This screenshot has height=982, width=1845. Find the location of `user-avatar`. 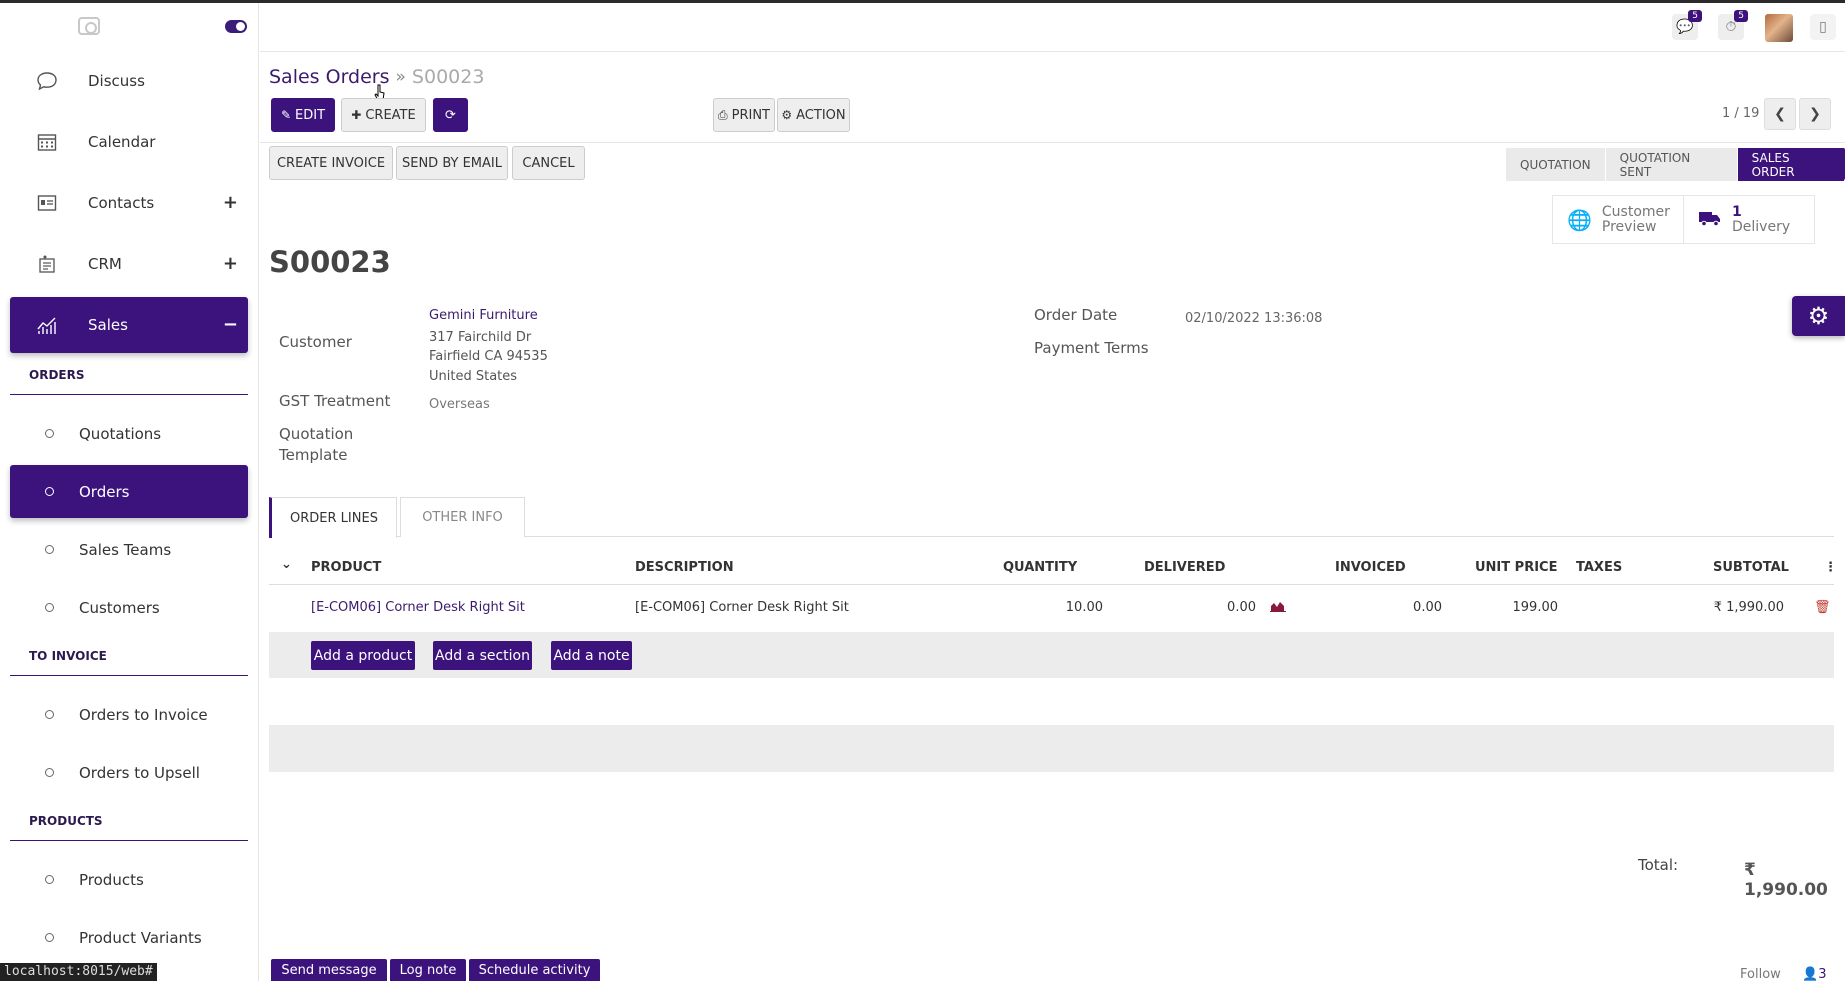

user-avatar is located at coordinates (1779, 28).